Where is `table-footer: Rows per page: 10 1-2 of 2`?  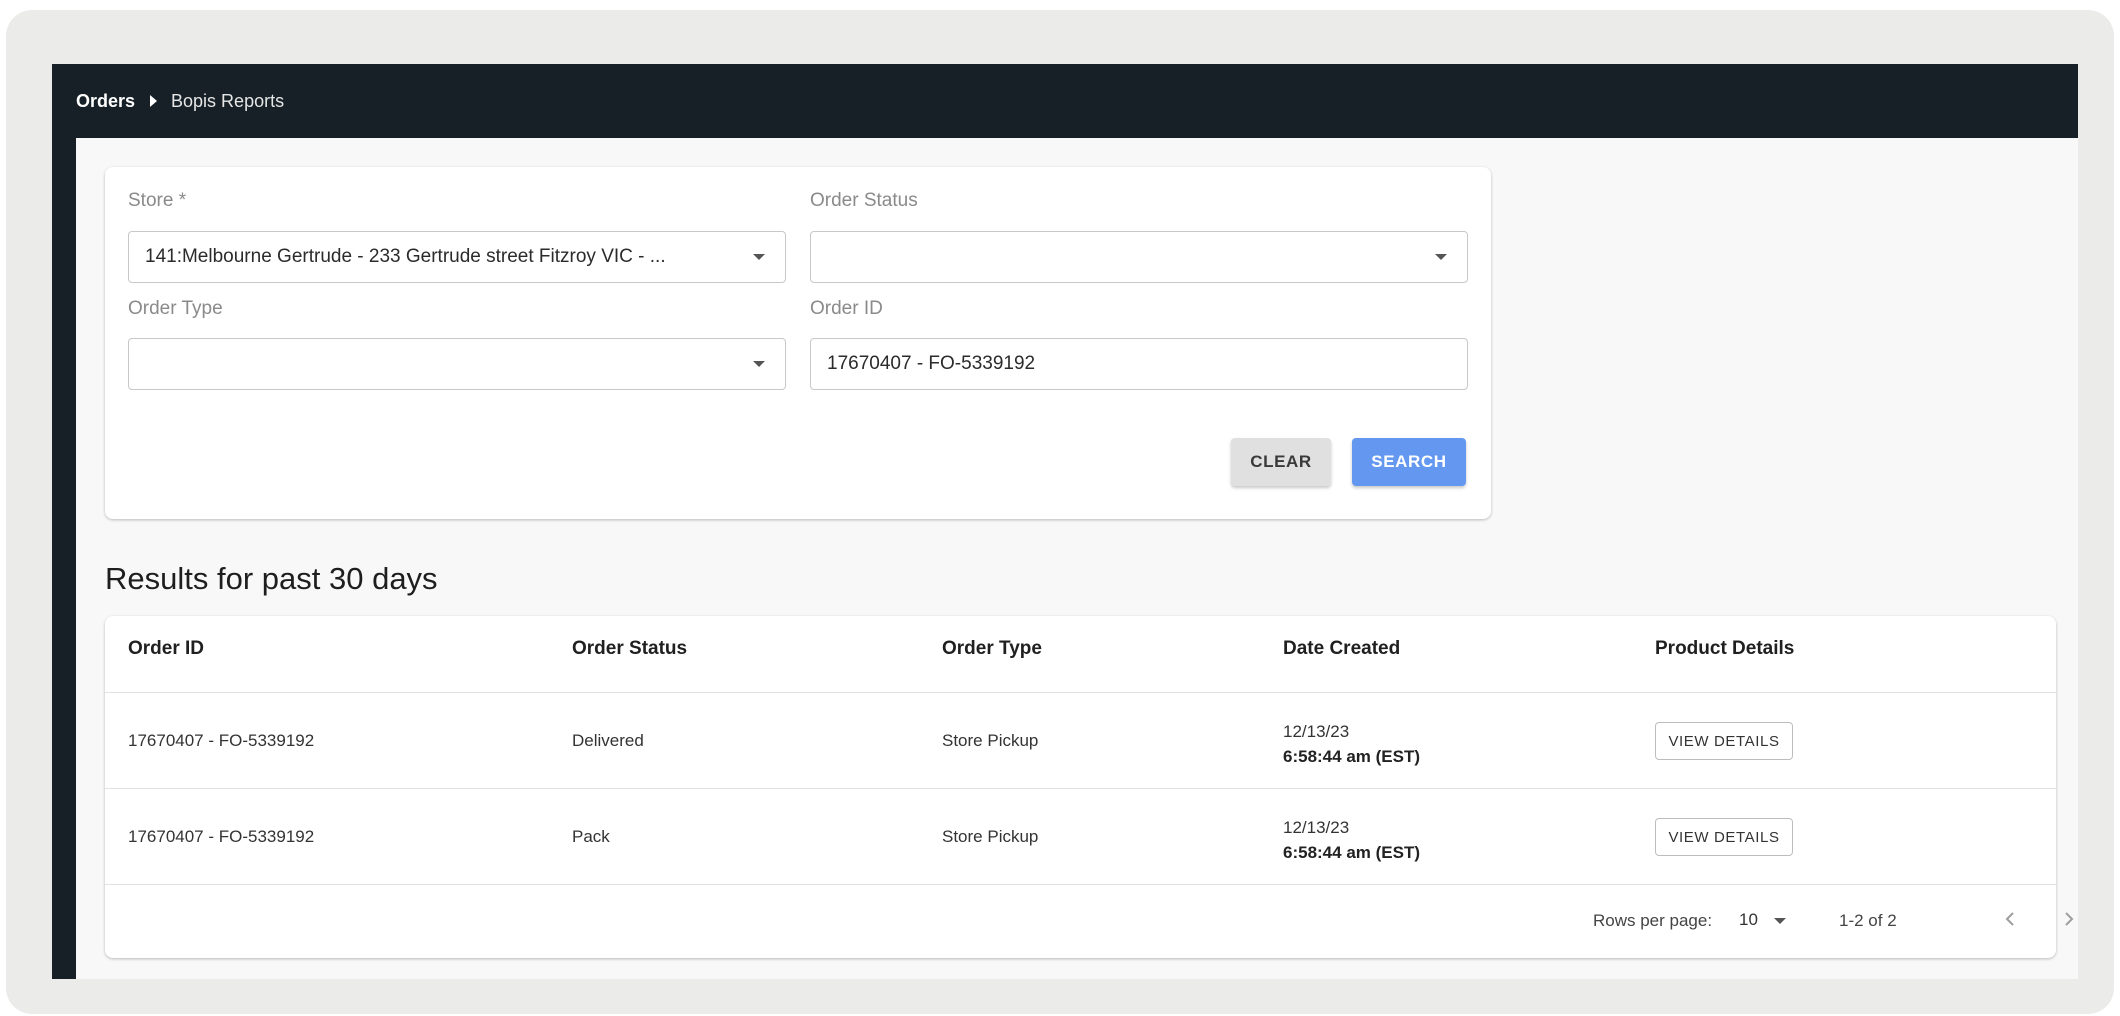 table-footer: Rows per page: 10 1-2 of 2 is located at coordinates (1089, 921).